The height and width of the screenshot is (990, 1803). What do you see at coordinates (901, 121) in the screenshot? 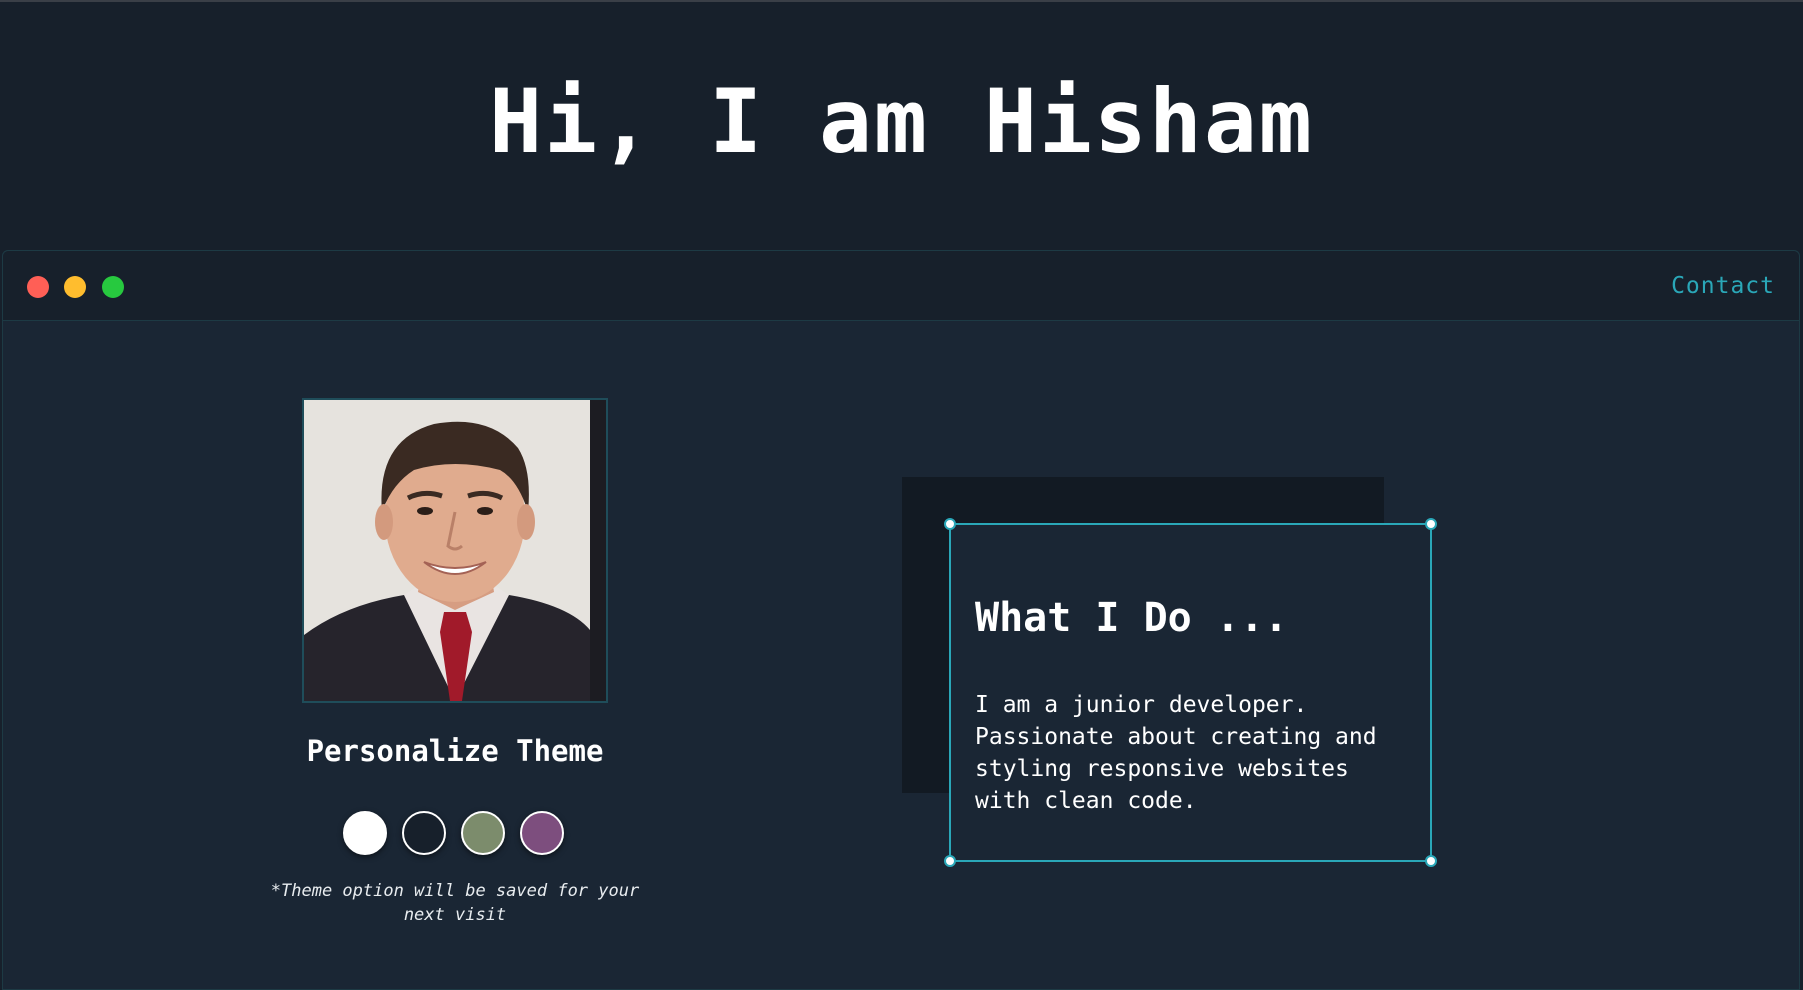
I see `hero-title: Hi, I am Hisham` at bounding box center [901, 121].